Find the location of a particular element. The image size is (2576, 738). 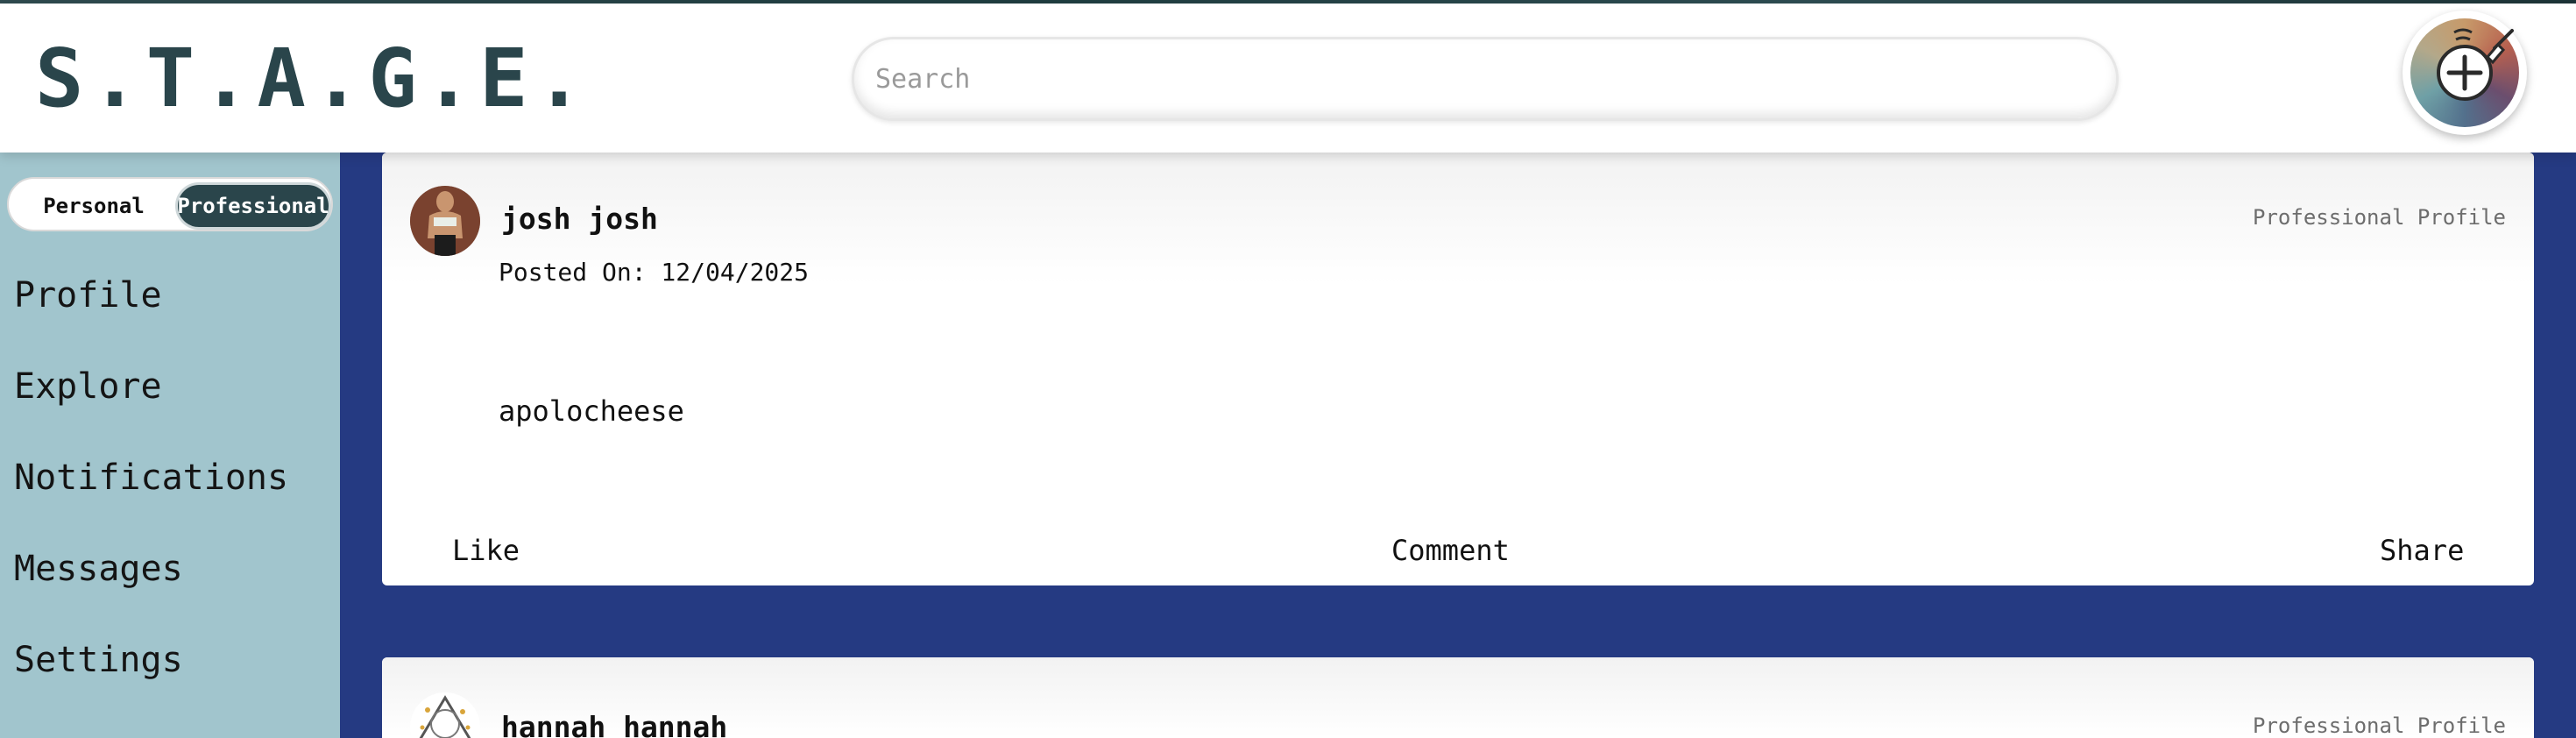

avatar is located at coordinates (445, 221).